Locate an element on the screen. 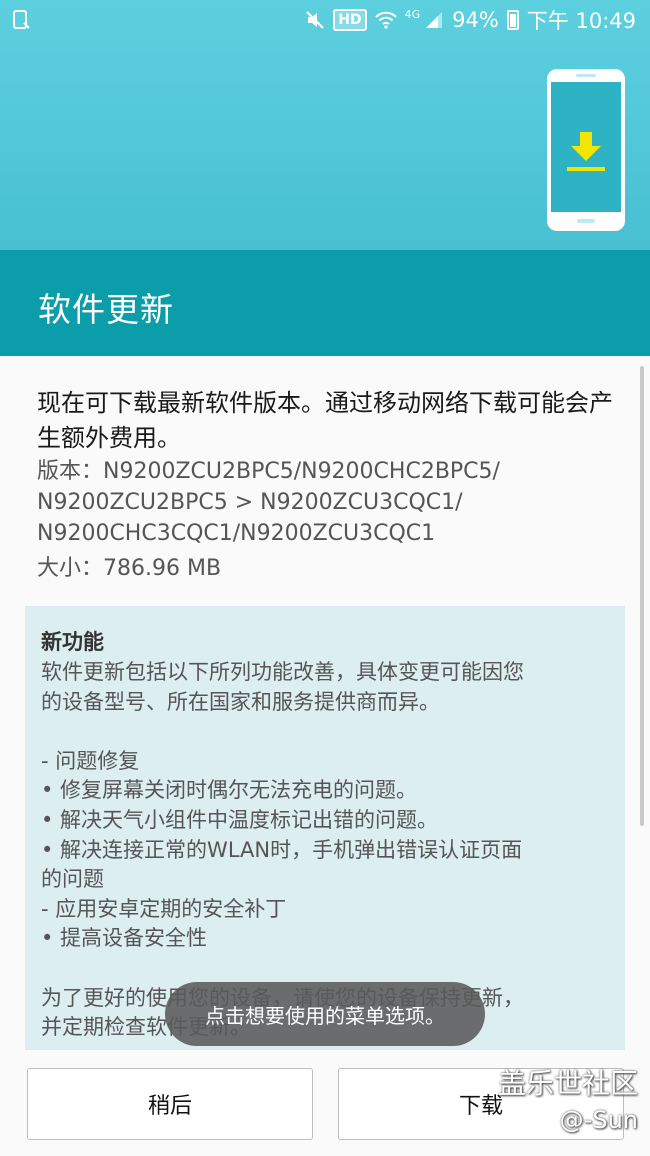  scrollbar is located at coordinates (642, 596).